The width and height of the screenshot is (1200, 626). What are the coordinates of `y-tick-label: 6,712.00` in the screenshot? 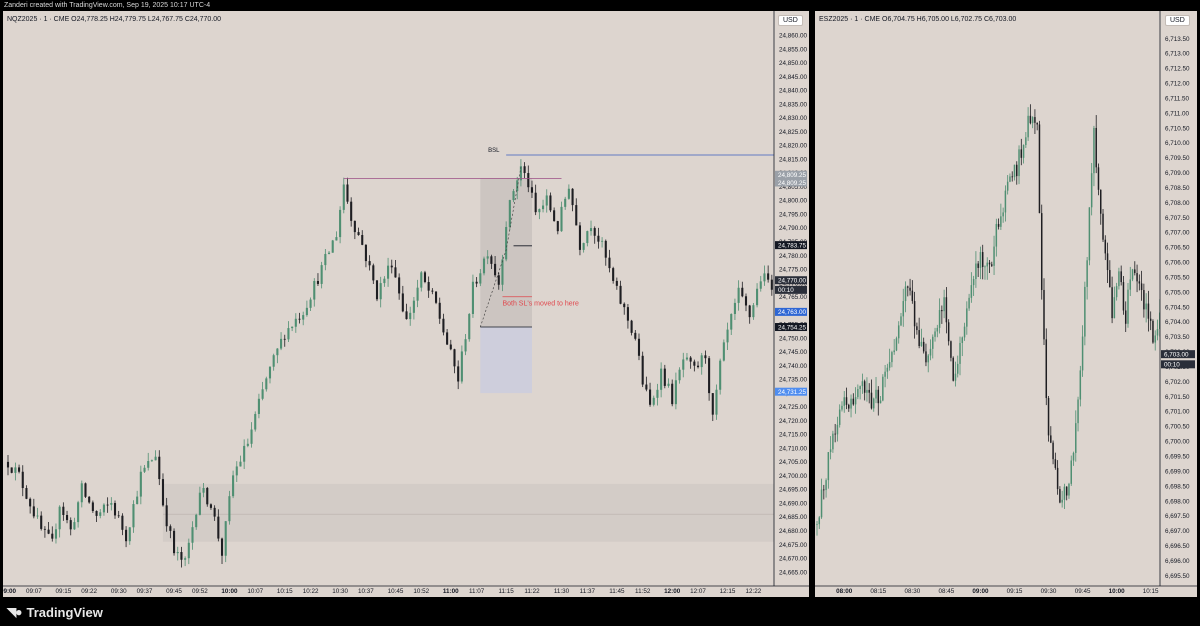 It's located at (1177, 84).